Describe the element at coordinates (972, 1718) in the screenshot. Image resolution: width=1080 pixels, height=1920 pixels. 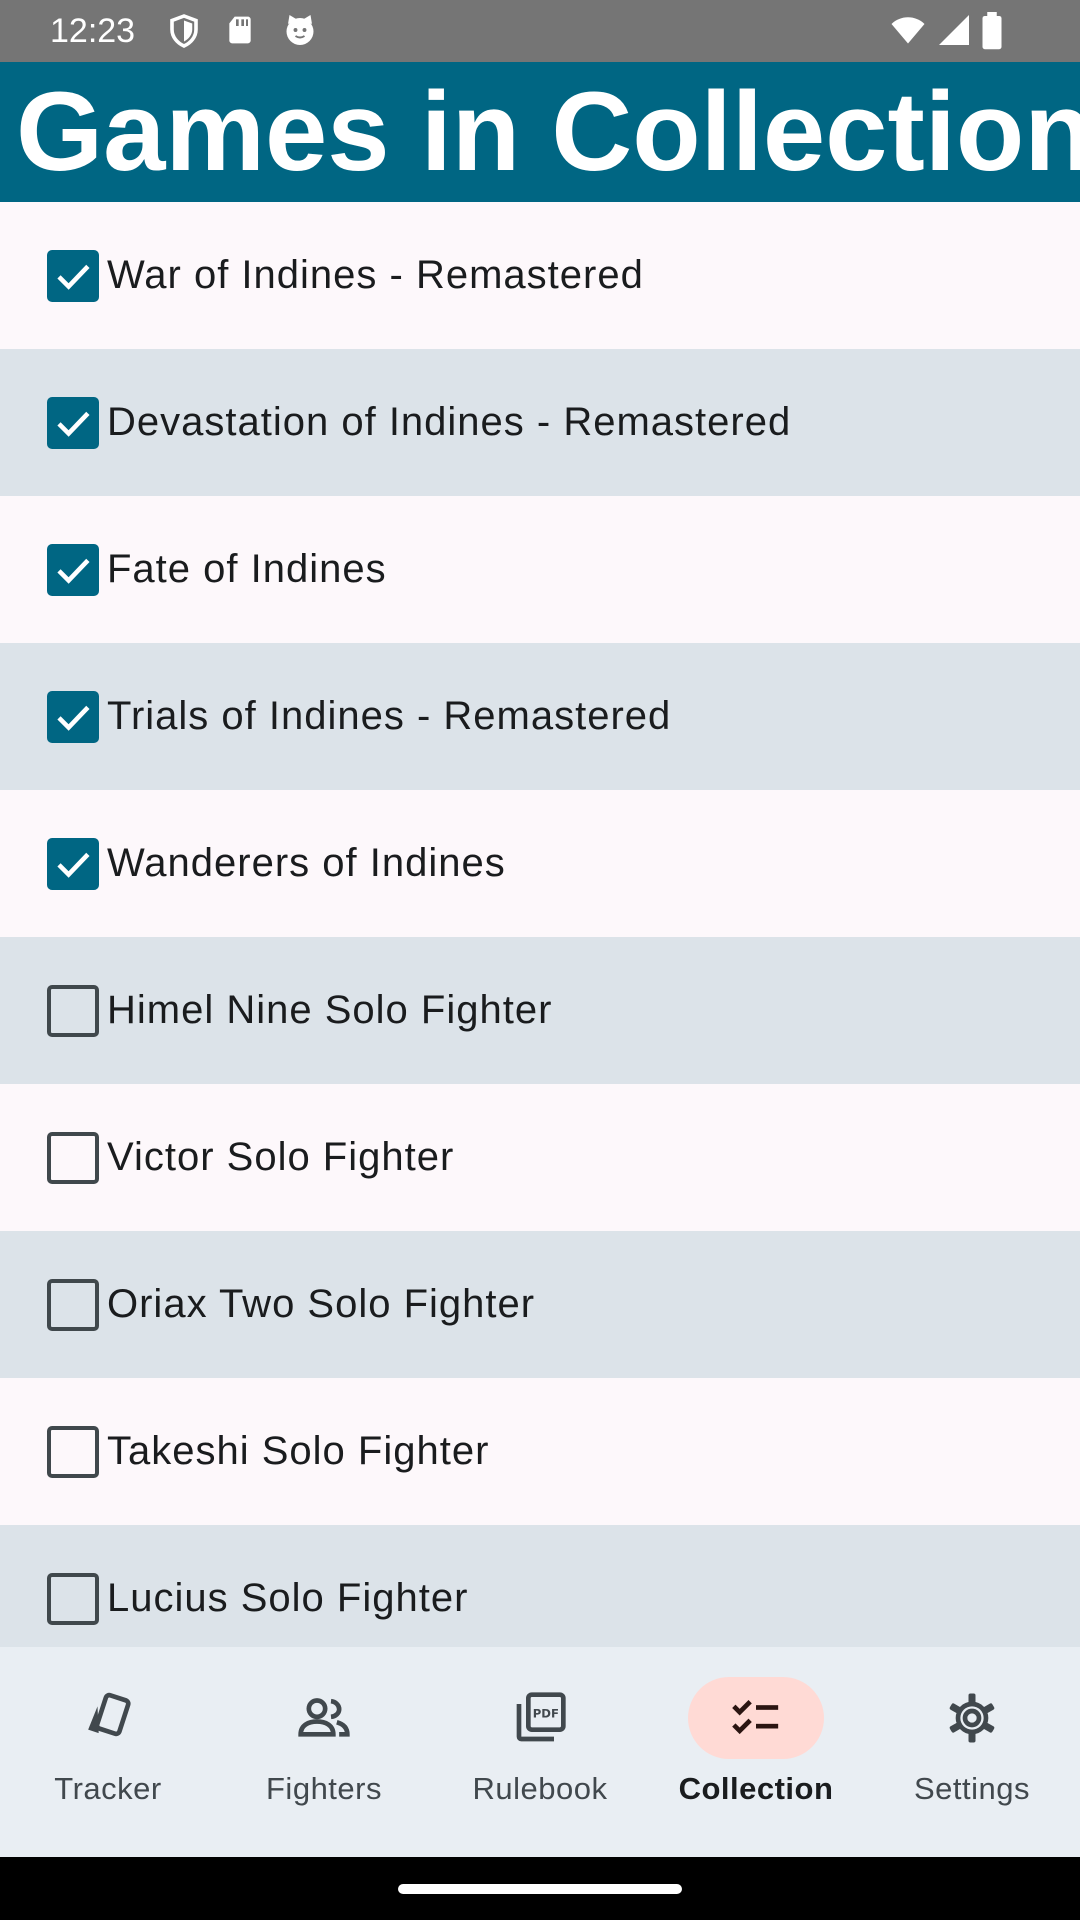
I see `gear-icon` at that location.